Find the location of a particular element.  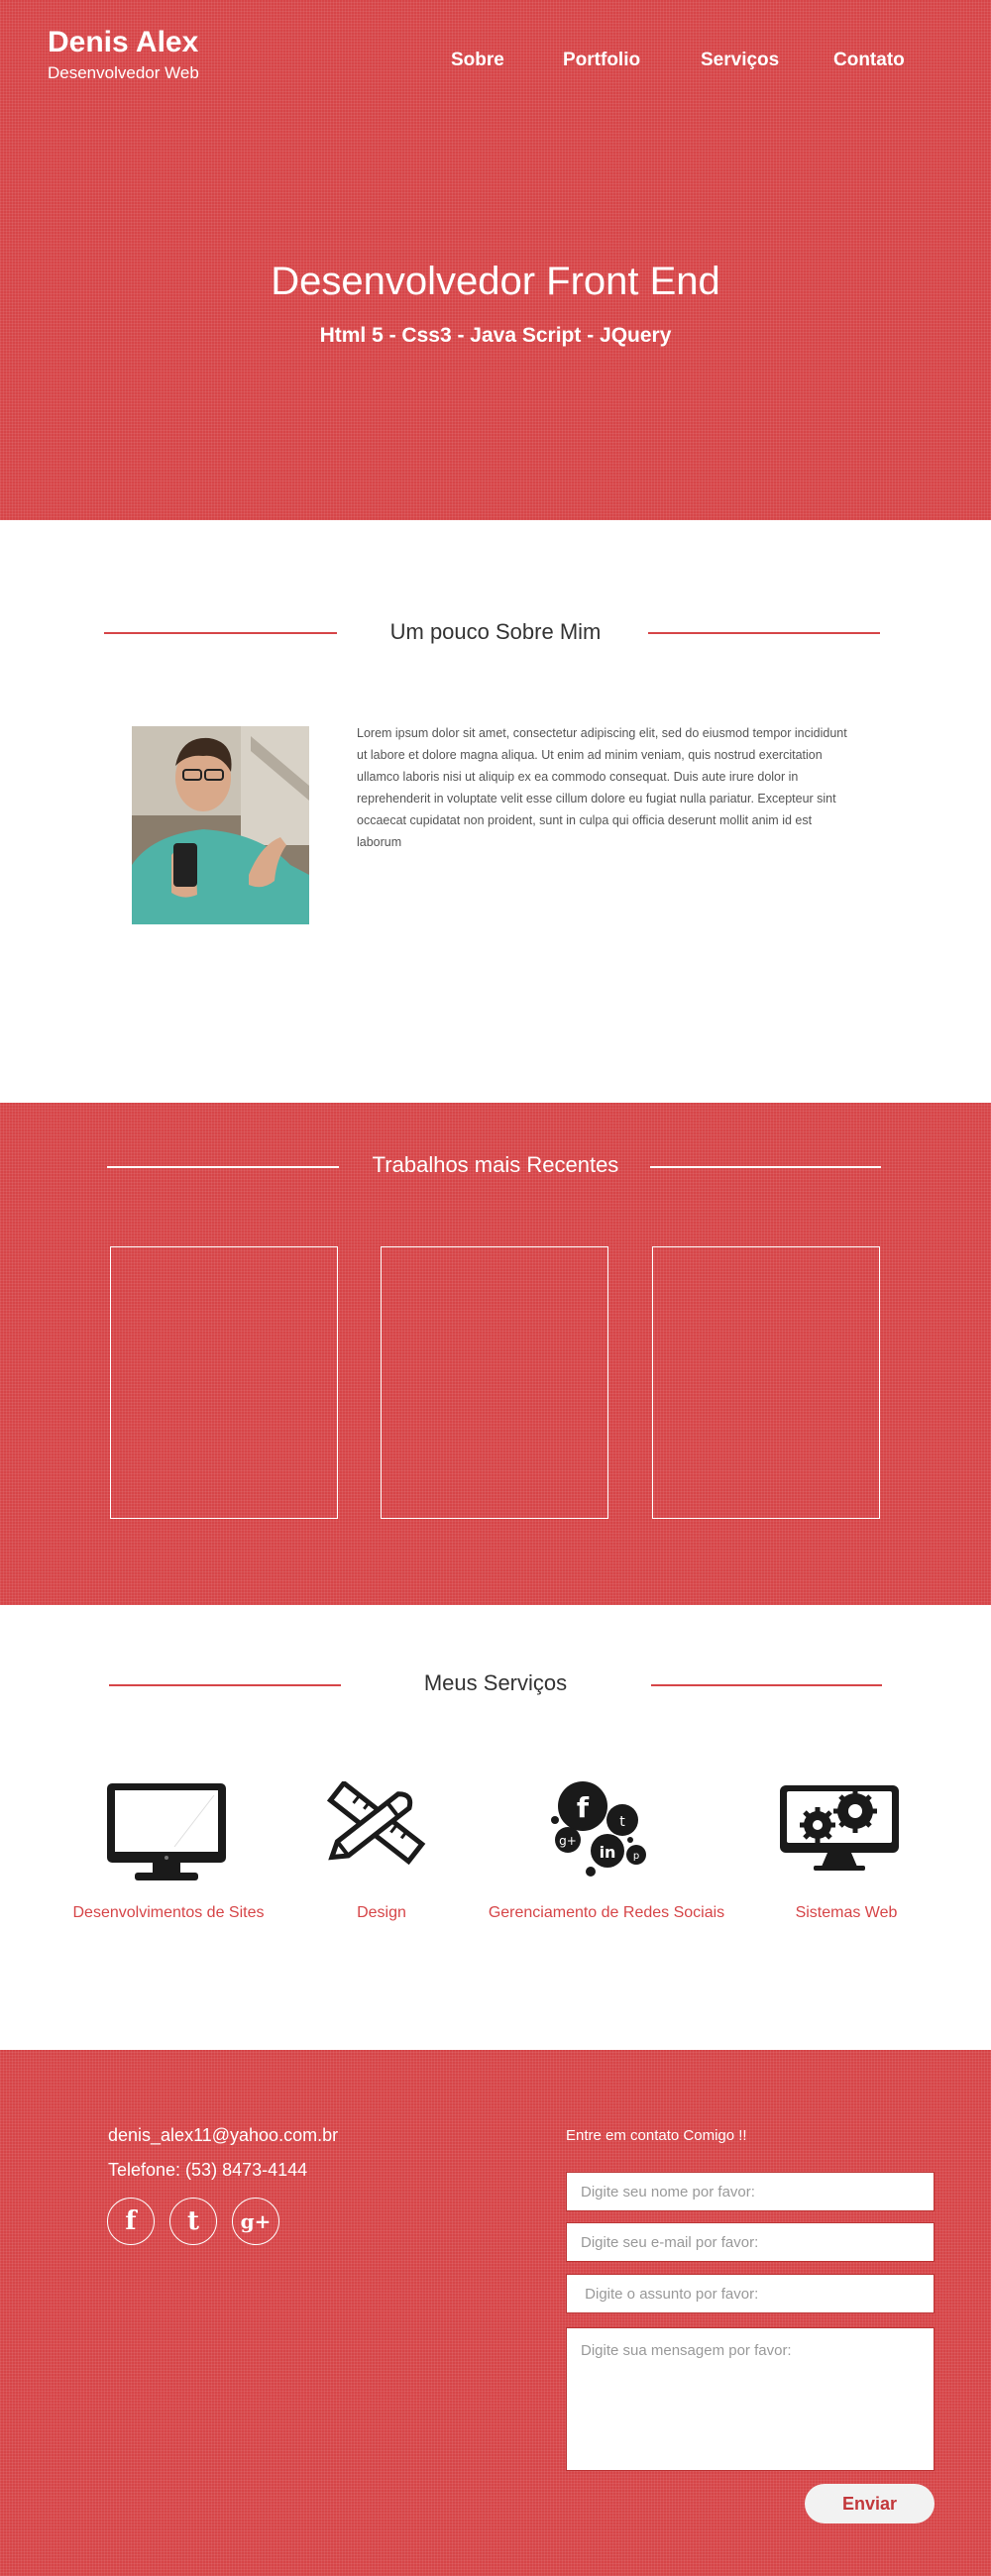

social-bubbles-icon: f t g+ in p is located at coordinates (597, 1830).